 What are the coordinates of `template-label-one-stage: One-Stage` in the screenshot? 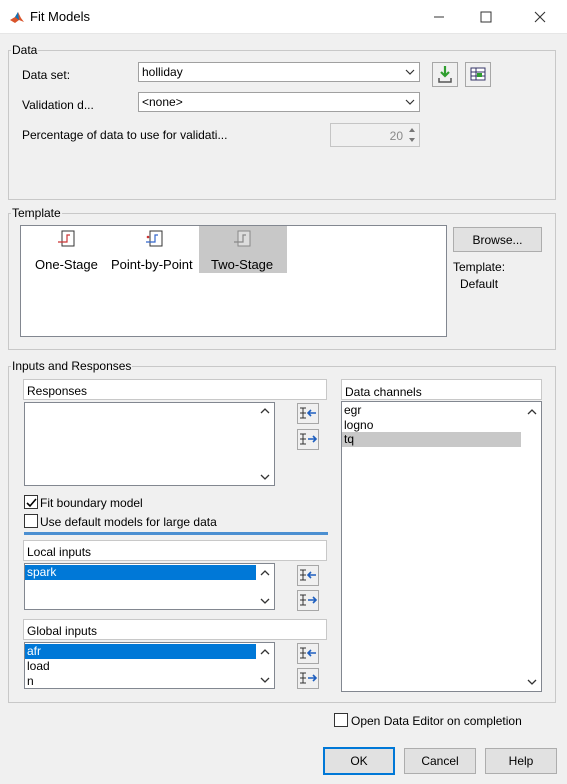 It's located at (66, 264).